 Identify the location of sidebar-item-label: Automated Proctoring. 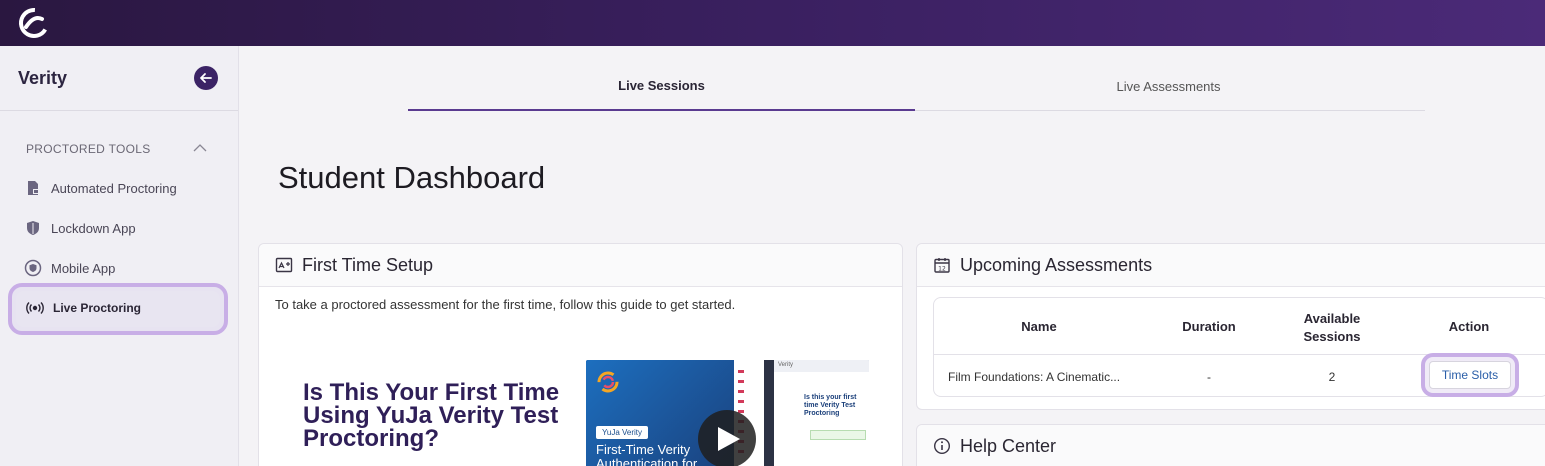
(114, 188).